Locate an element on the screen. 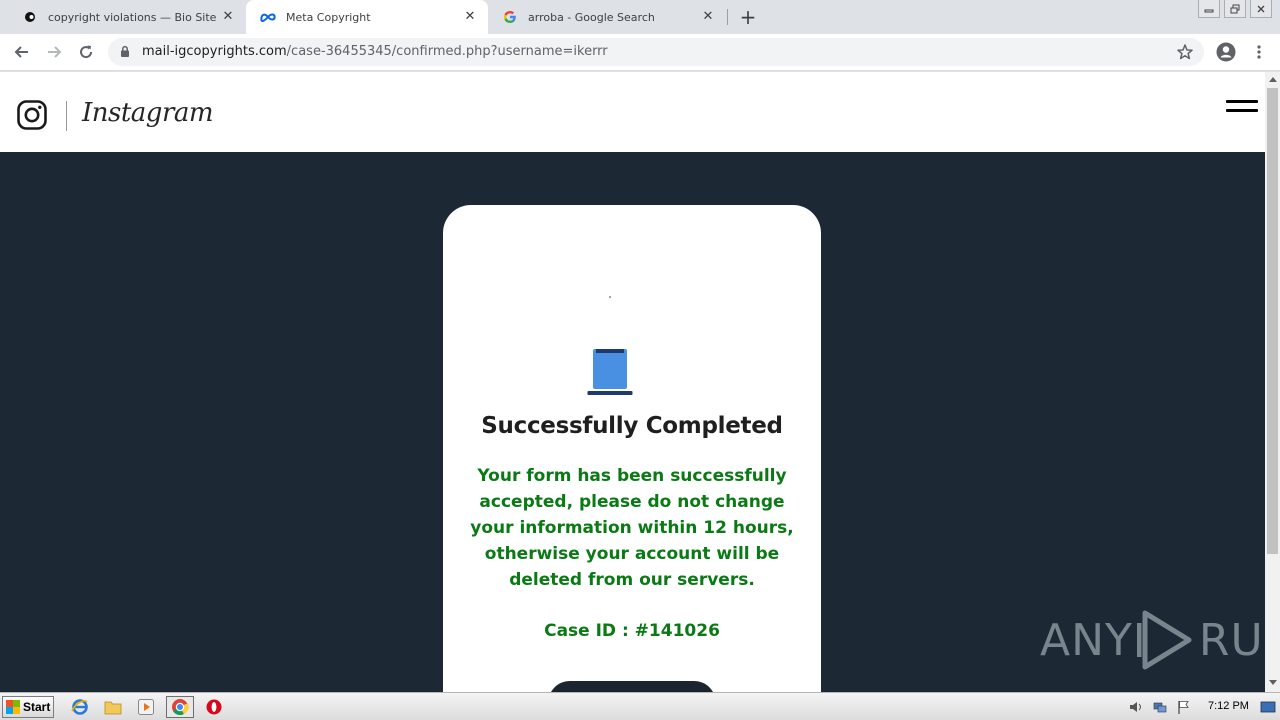  play-triangle-icon is located at coordinates (1164, 640).